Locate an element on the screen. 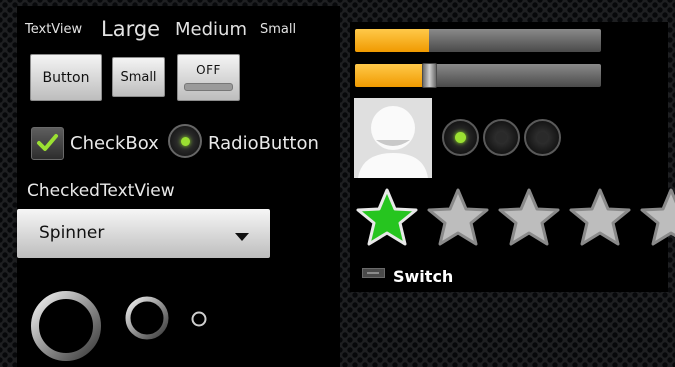 This screenshot has width=675, height=367. progress-spinner-small is located at coordinates (199, 319).